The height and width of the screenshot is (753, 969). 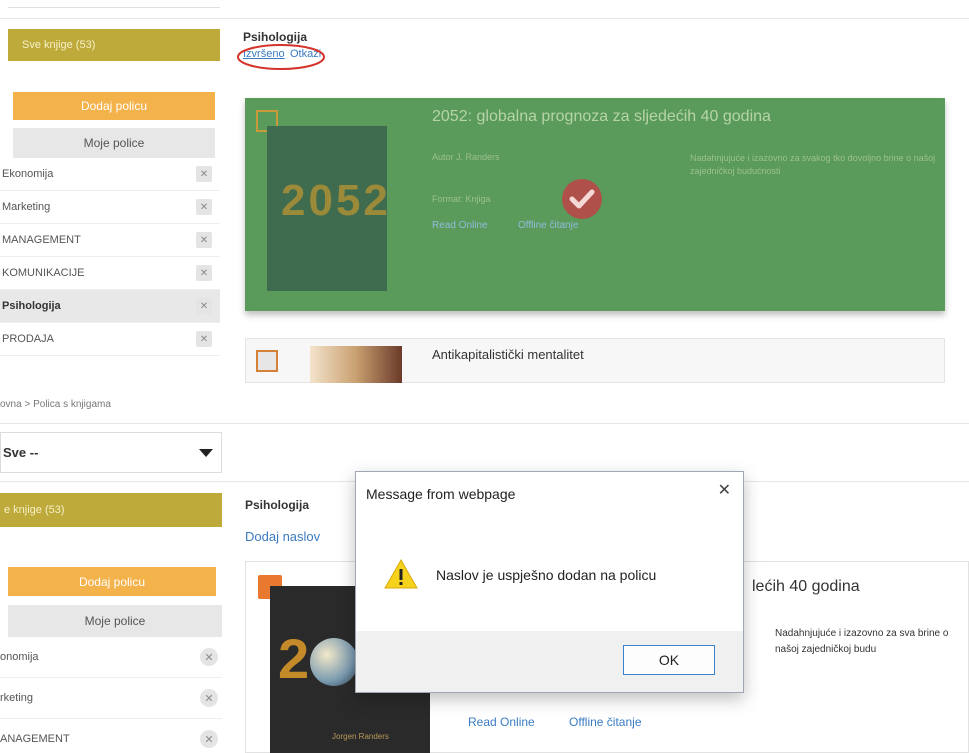 What do you see at coordinates (401, 573) in the screenshot?
I see `warning-icon` at bounding box center [401, 573].